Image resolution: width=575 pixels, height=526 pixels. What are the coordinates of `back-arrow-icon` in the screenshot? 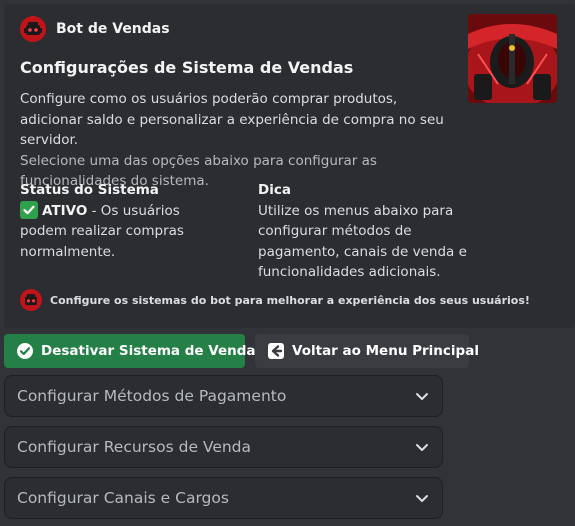 It's located at (276, 351).